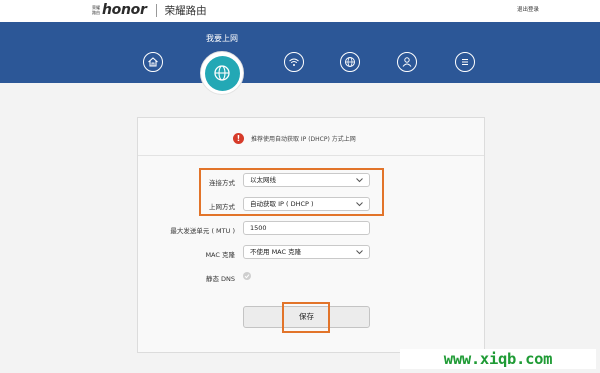 The image size is (600, 373). I want to click on nav-active-label: 我要上网, so click(222, 38).